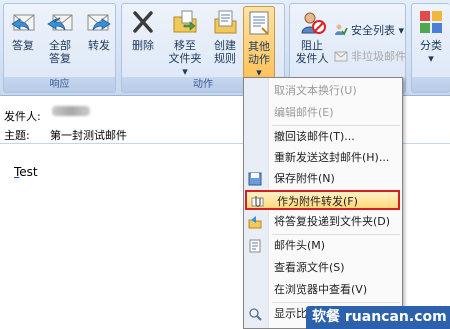  I want to click on zoom-icon, so click(255, 314).